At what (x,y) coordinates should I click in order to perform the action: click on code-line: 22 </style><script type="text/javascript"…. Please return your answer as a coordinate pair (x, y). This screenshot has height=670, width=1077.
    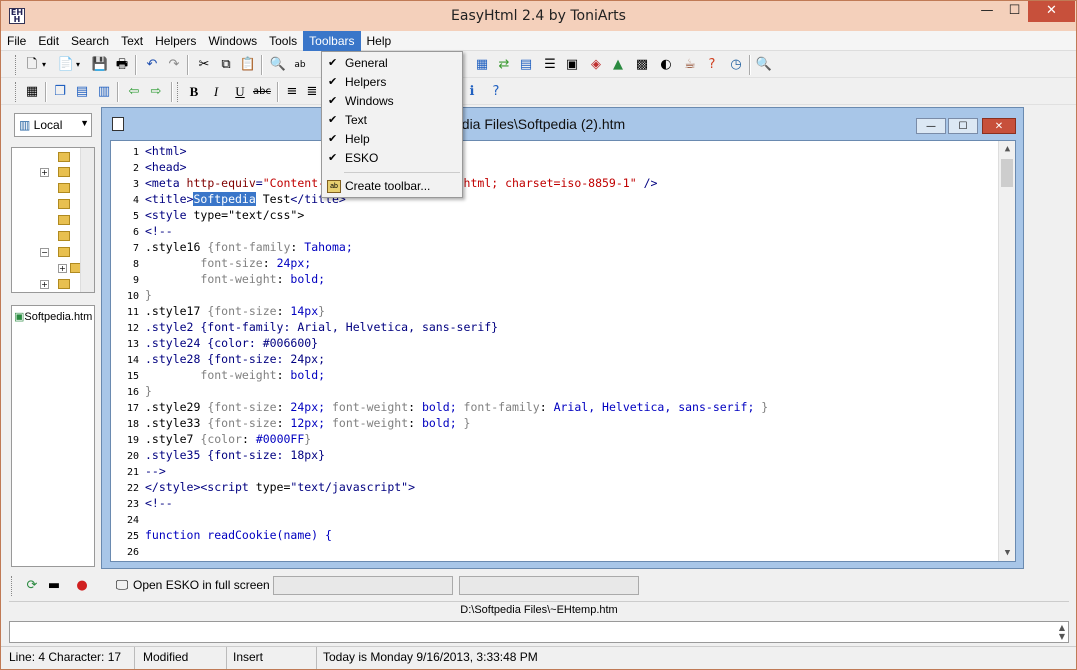
    Looking at the image, I should click on (263, 487).